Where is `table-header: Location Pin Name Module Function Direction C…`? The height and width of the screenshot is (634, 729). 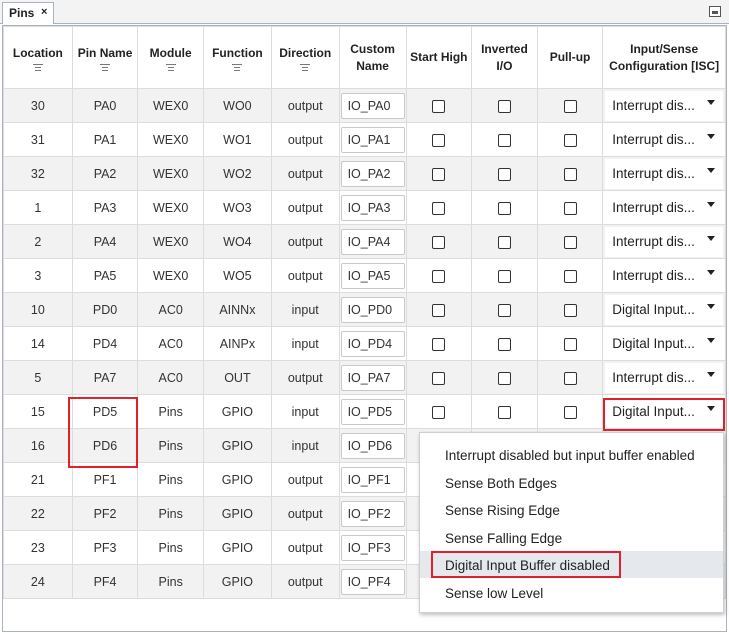 table-header: Location Pin Name Module Function Direction C… is located at coordinates (364, 57).